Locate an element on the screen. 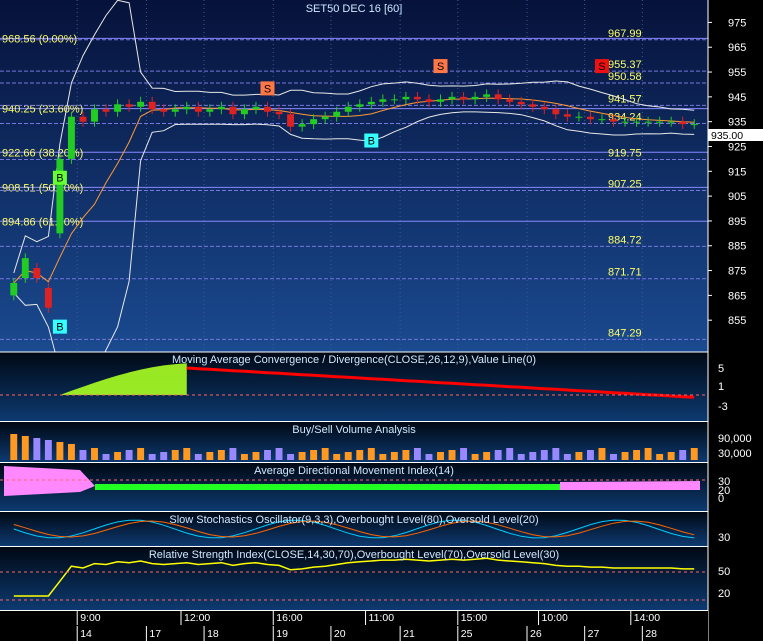  price-tick-label: 915 is located at coordinates (737, 172).